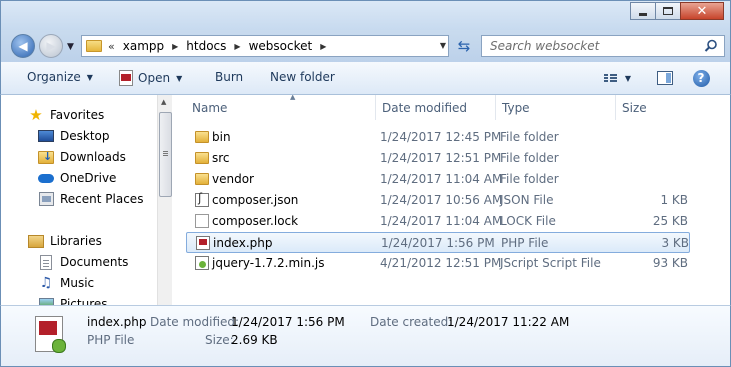 This screenshot has width=731, height=367. Describe the element at coordinates (65, 241) in the screenshot. I see `sidebar-libraries-header: Libraries` at that location.